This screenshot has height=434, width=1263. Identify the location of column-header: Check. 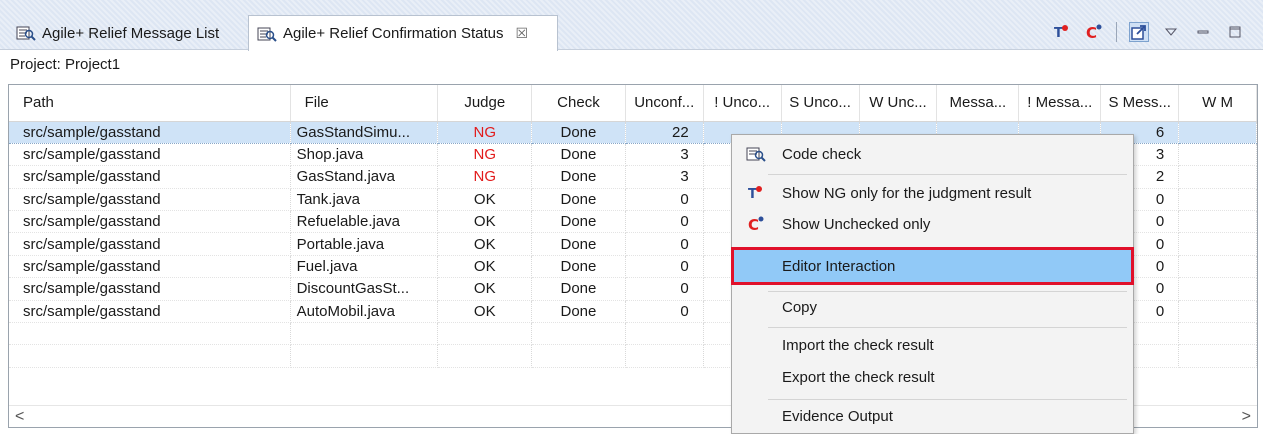
(578, 103).